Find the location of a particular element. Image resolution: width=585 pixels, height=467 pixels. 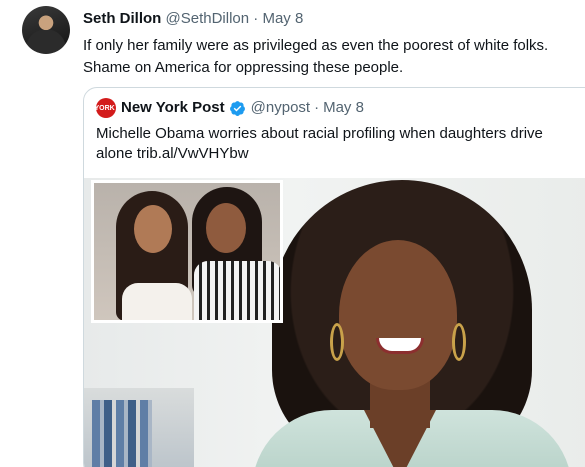

earring-left is located at coordinates (337, 342).